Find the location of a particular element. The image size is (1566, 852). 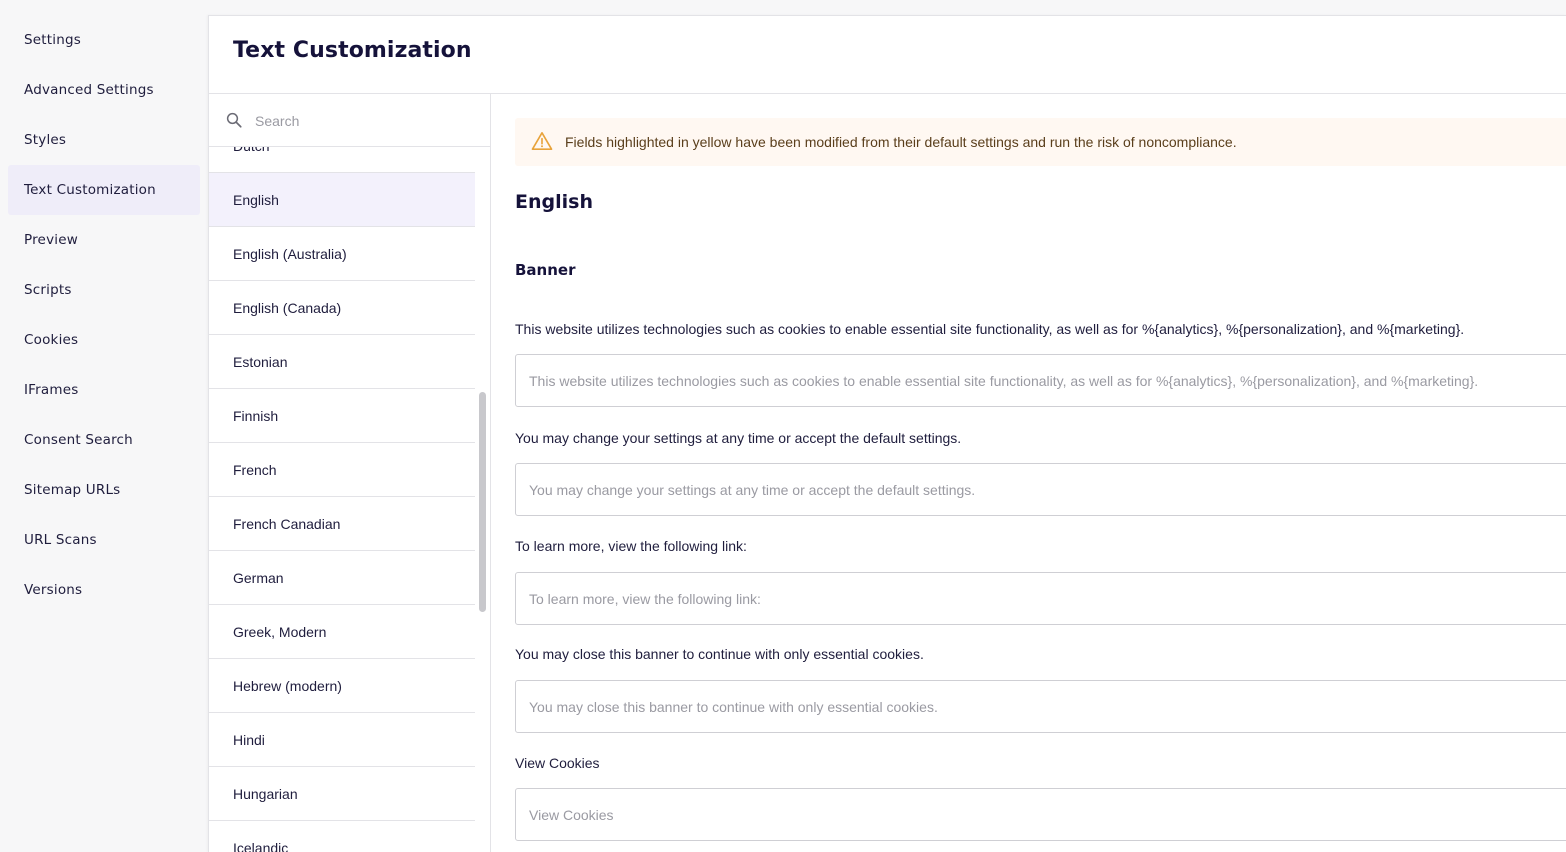

language-item-greek-modern: Greek, Modern is located at coordinates (342, 632).